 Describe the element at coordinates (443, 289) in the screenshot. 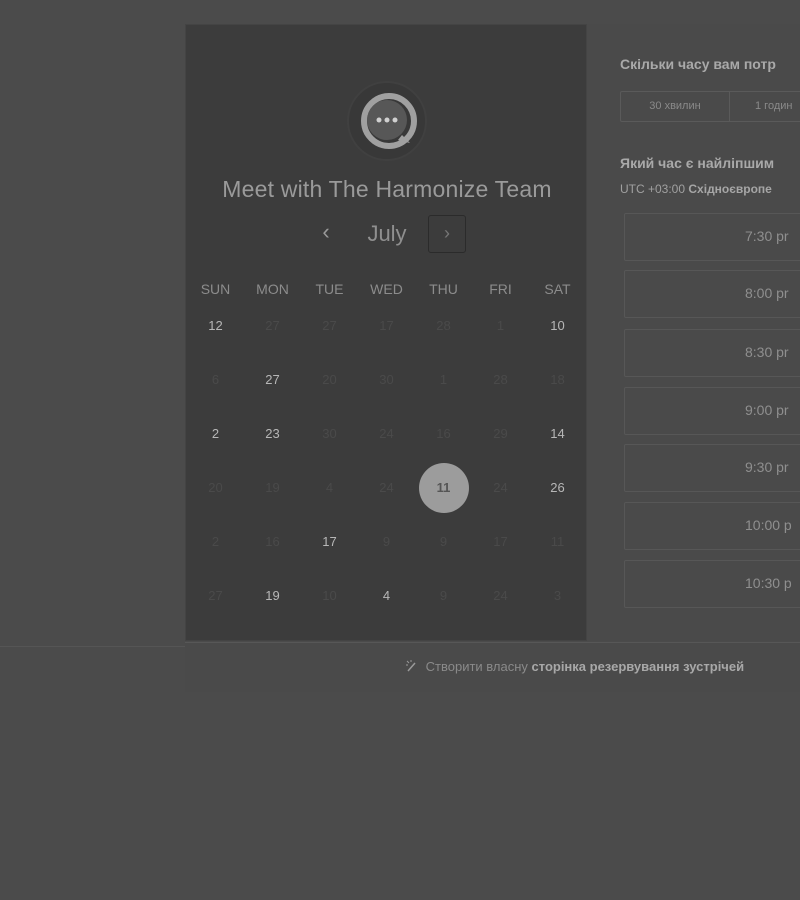

I see `weekday-thu: THU` at that location.